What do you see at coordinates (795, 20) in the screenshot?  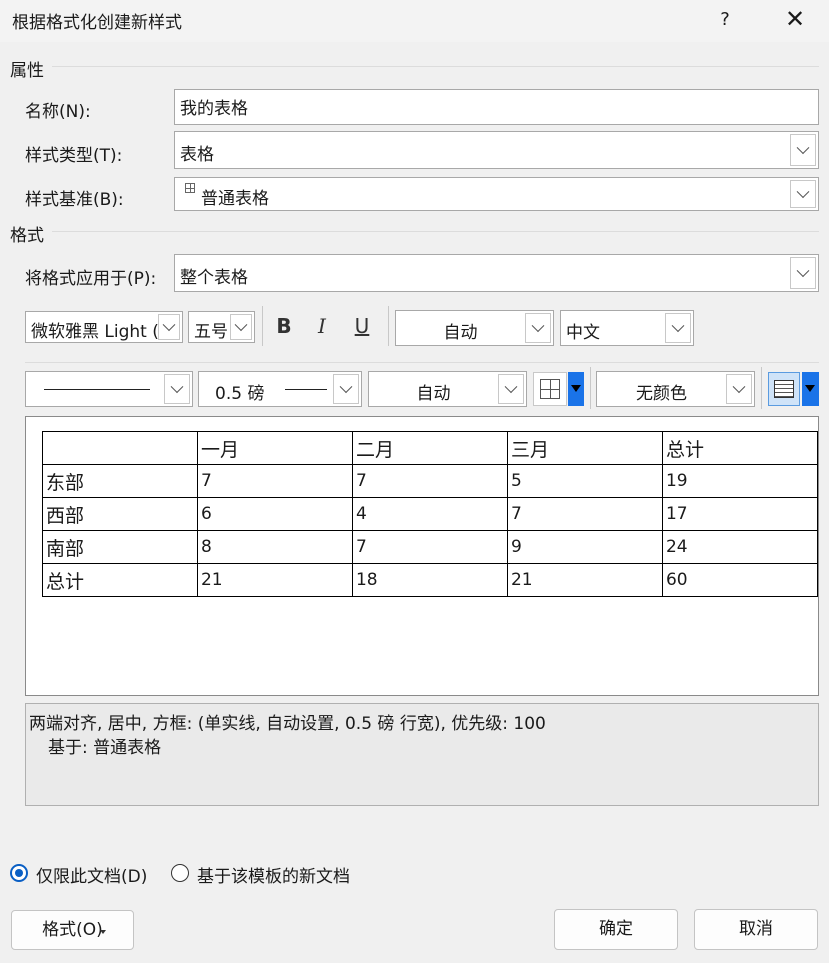 I see `close-button: ✕` at bounding box center [795, 20].